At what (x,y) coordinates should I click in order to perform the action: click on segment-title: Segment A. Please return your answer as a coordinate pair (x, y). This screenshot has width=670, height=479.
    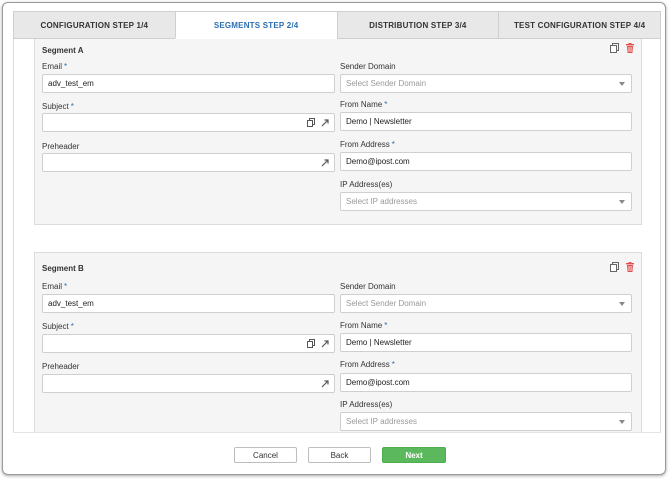
    Looking at the image, I should click on (63, 50).